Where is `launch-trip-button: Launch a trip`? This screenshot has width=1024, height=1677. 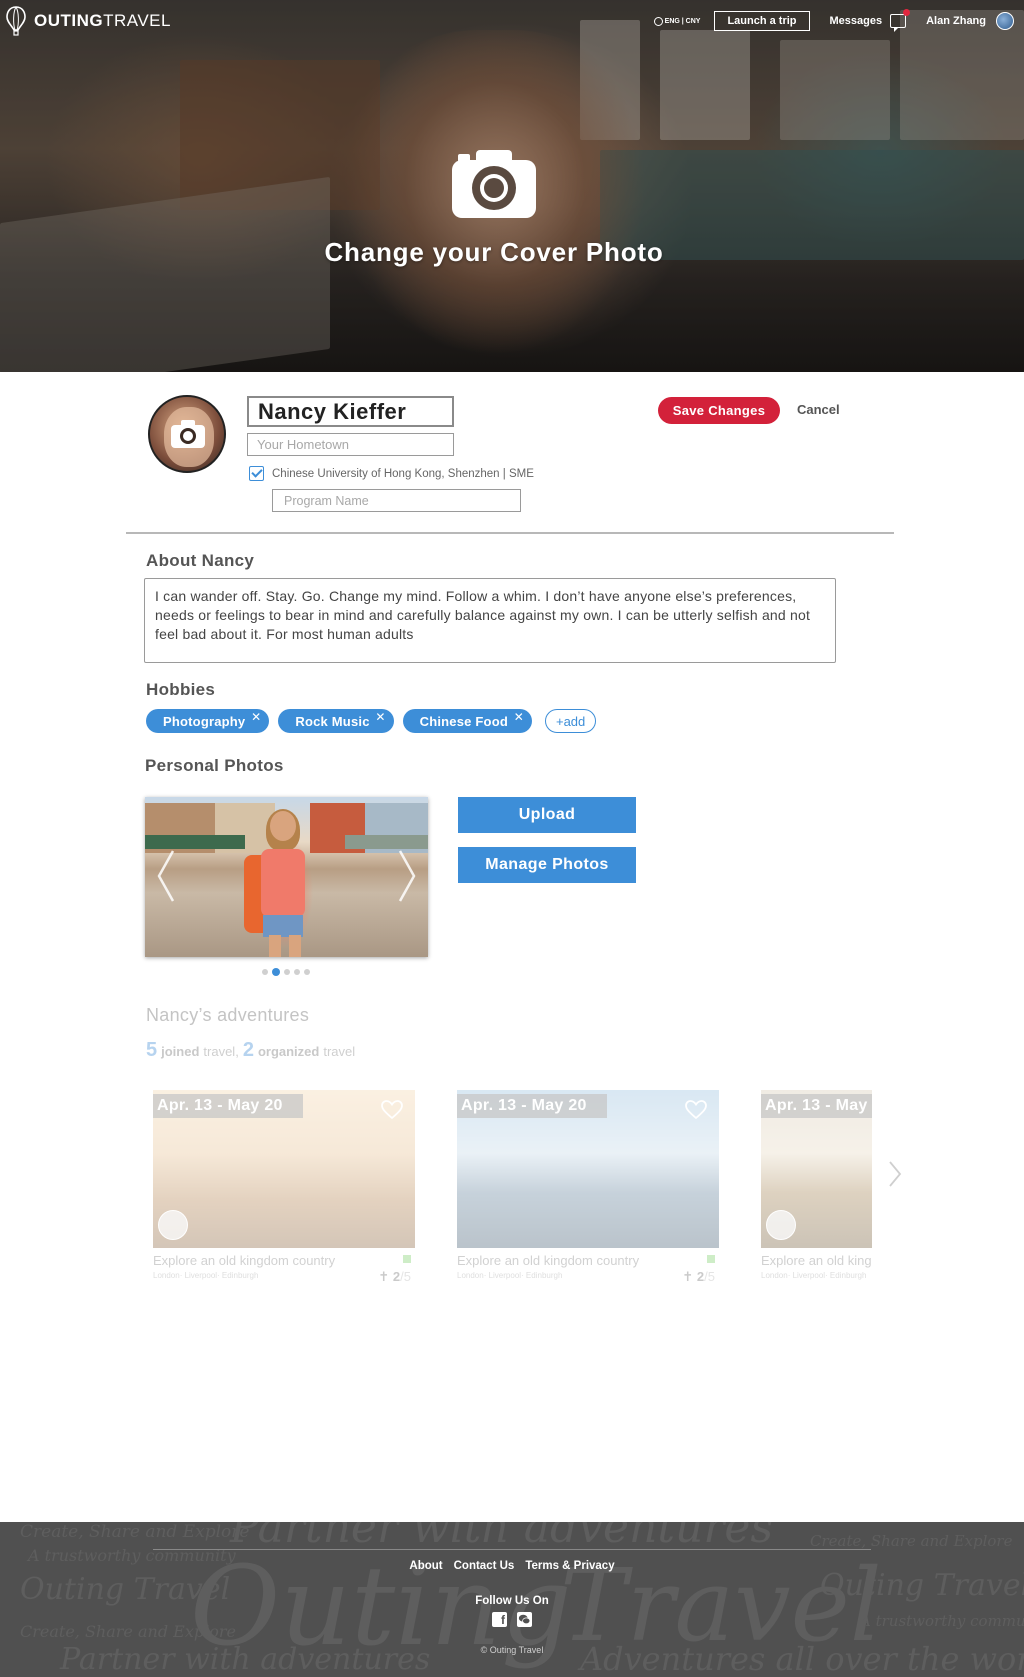 launch-trip-button: Launch a trip is located at coordinates (762, 21).